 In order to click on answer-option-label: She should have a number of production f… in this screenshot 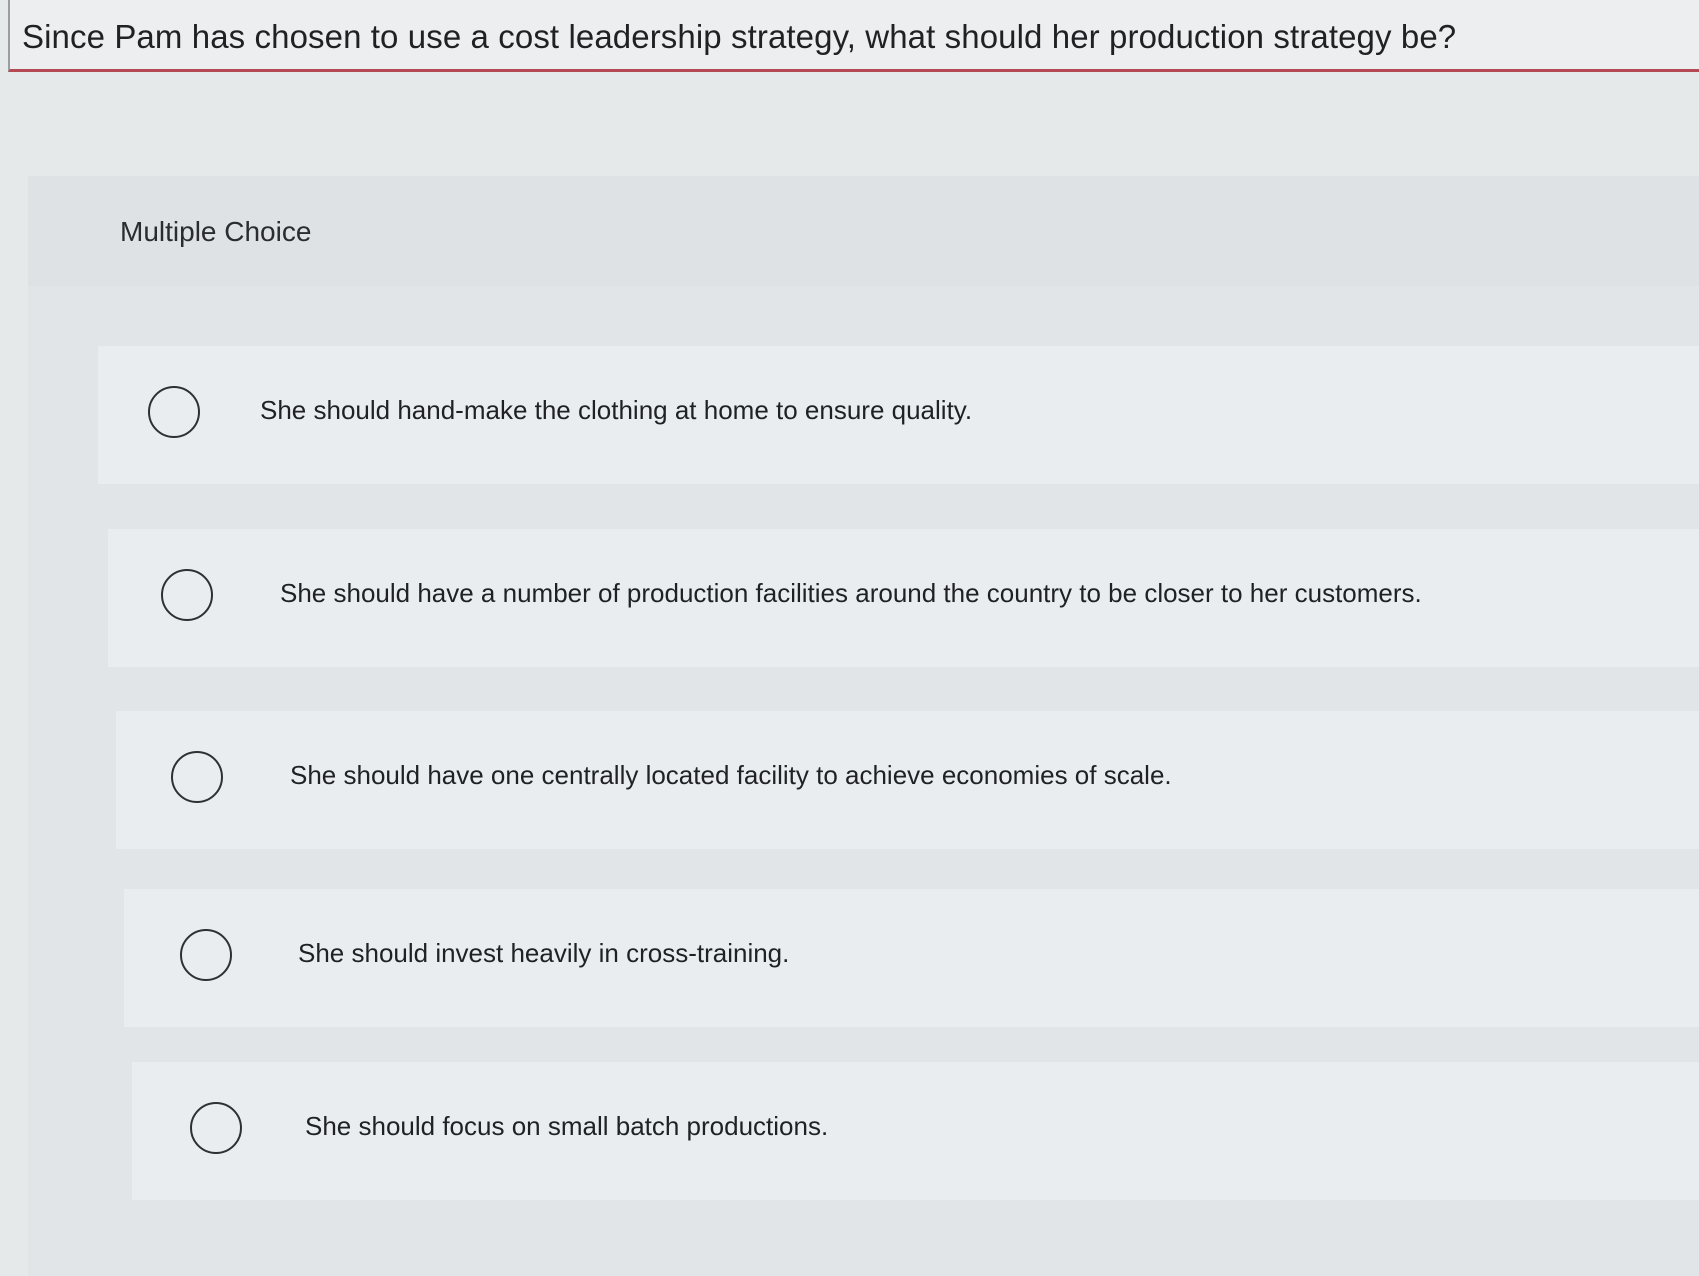, I will do `click(851, 593)`.